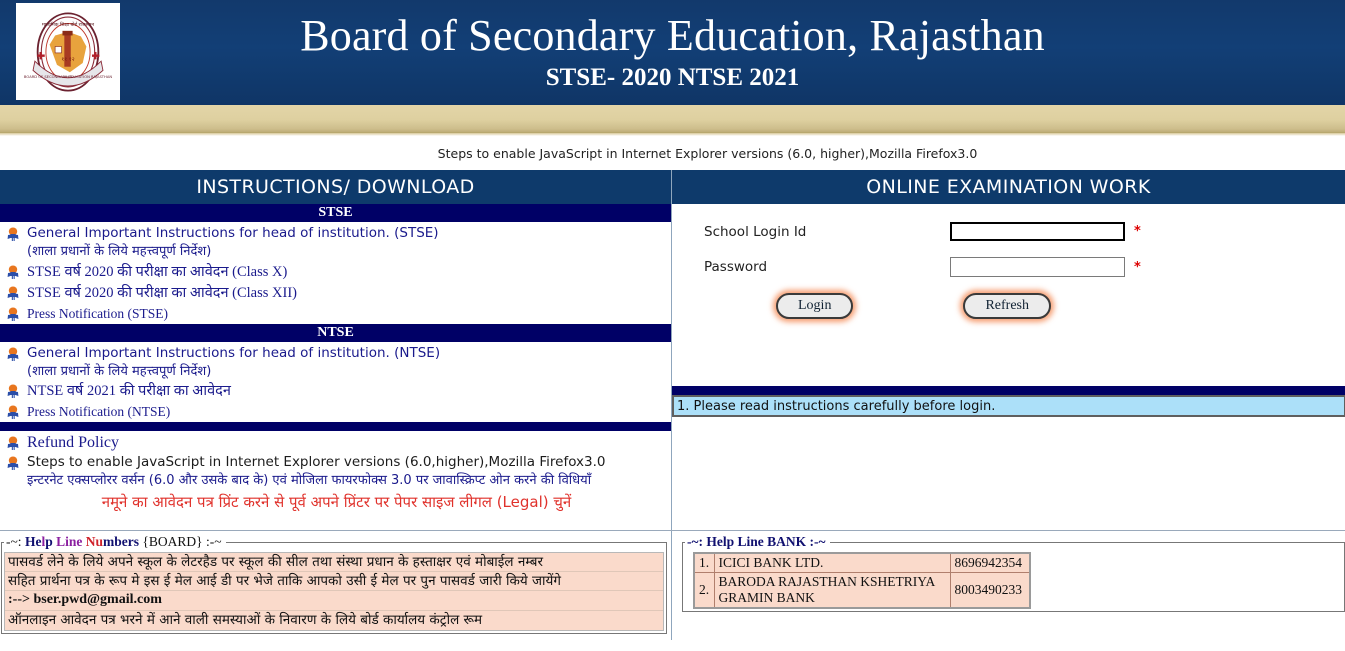 The height and width of the screenshot is (651, 1345). Describe the element at coordinates (1008, 187) in the screenshot. I see `login-panel-heading: ONLINE EXAMINATION WORK` at that location.